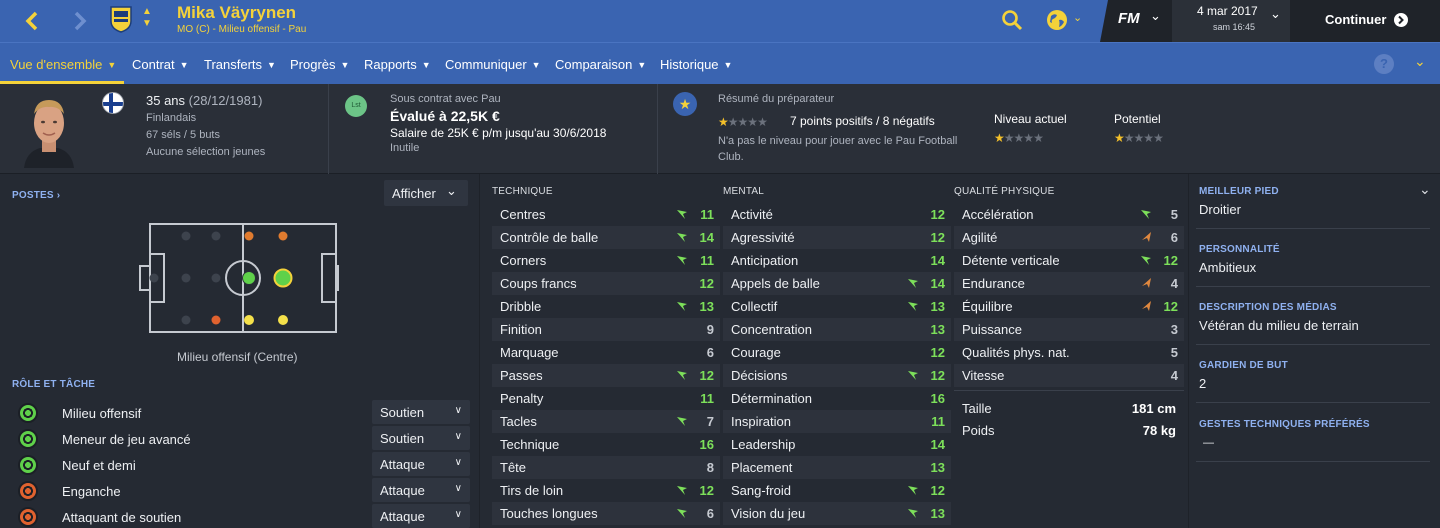 The height and width of the screenshot is (528, 1440). Describe the element at coordinates (1069, 329) in the screenshot. I see `attribute-row: Puissance 3` at that location.